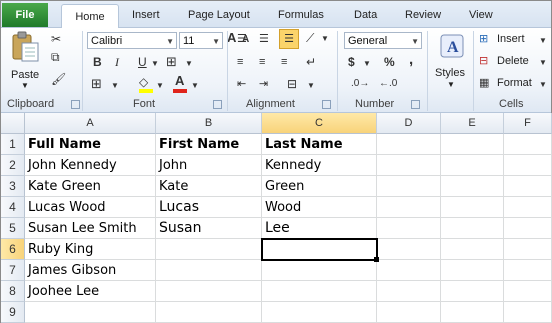 This screenshot has height=323, width=552. Describe the element at coordinates (90, 16) in the screenshot. I see `tab-home: Home` at that location.